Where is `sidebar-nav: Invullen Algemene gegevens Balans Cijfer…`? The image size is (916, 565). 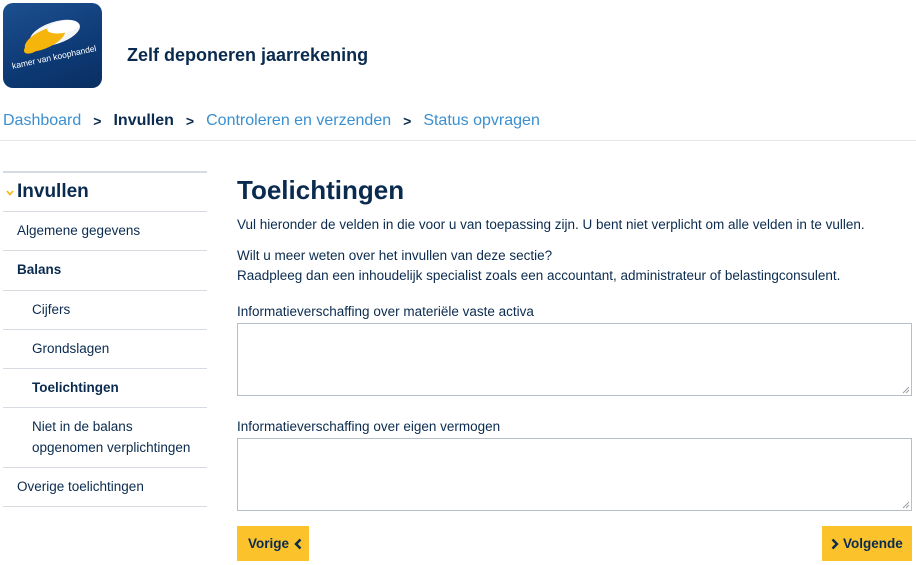 sidebar-nav: Invullen Algemene gegevens Balans Cijfer… is located at coordinates (105, 339).